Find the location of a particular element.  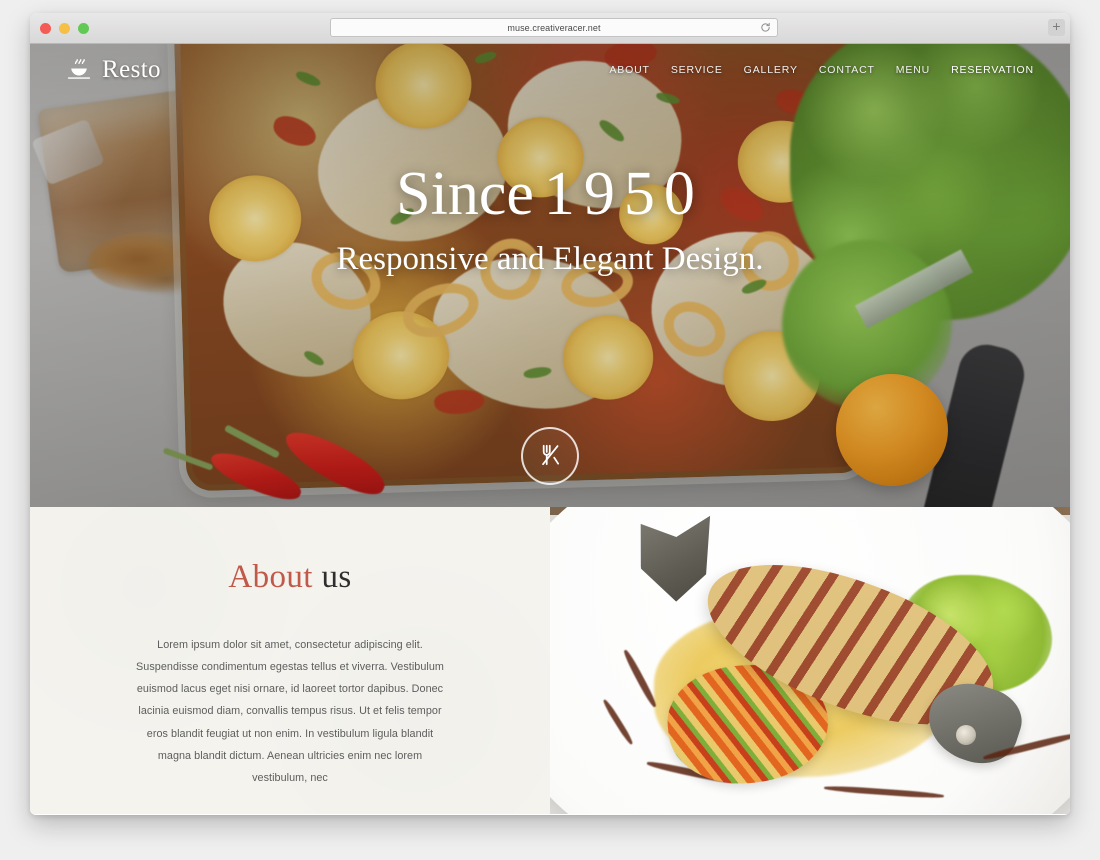

about-heading-accent: About is located at coordinates (270, 577).